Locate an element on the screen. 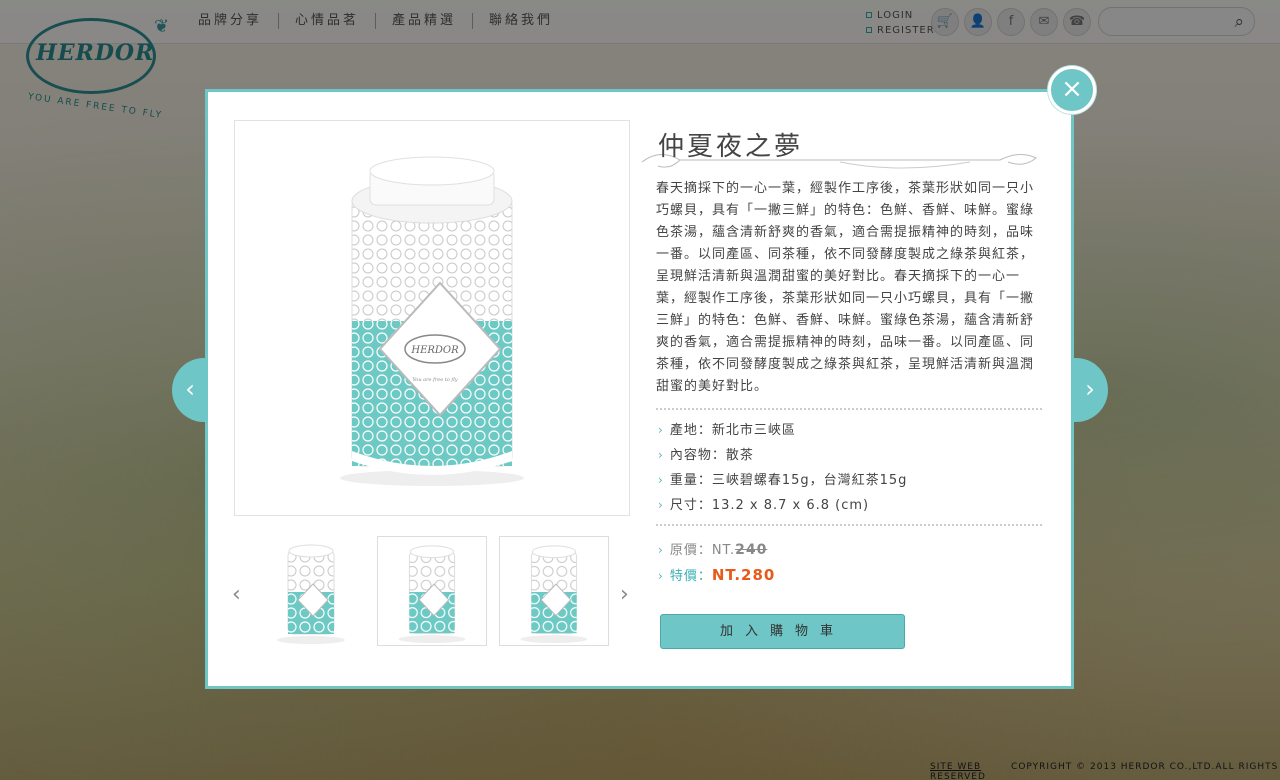  spec-weight: › 重量：三峽碧螺春15g，台灣紅茶15g is located at coordinates (782, 480).